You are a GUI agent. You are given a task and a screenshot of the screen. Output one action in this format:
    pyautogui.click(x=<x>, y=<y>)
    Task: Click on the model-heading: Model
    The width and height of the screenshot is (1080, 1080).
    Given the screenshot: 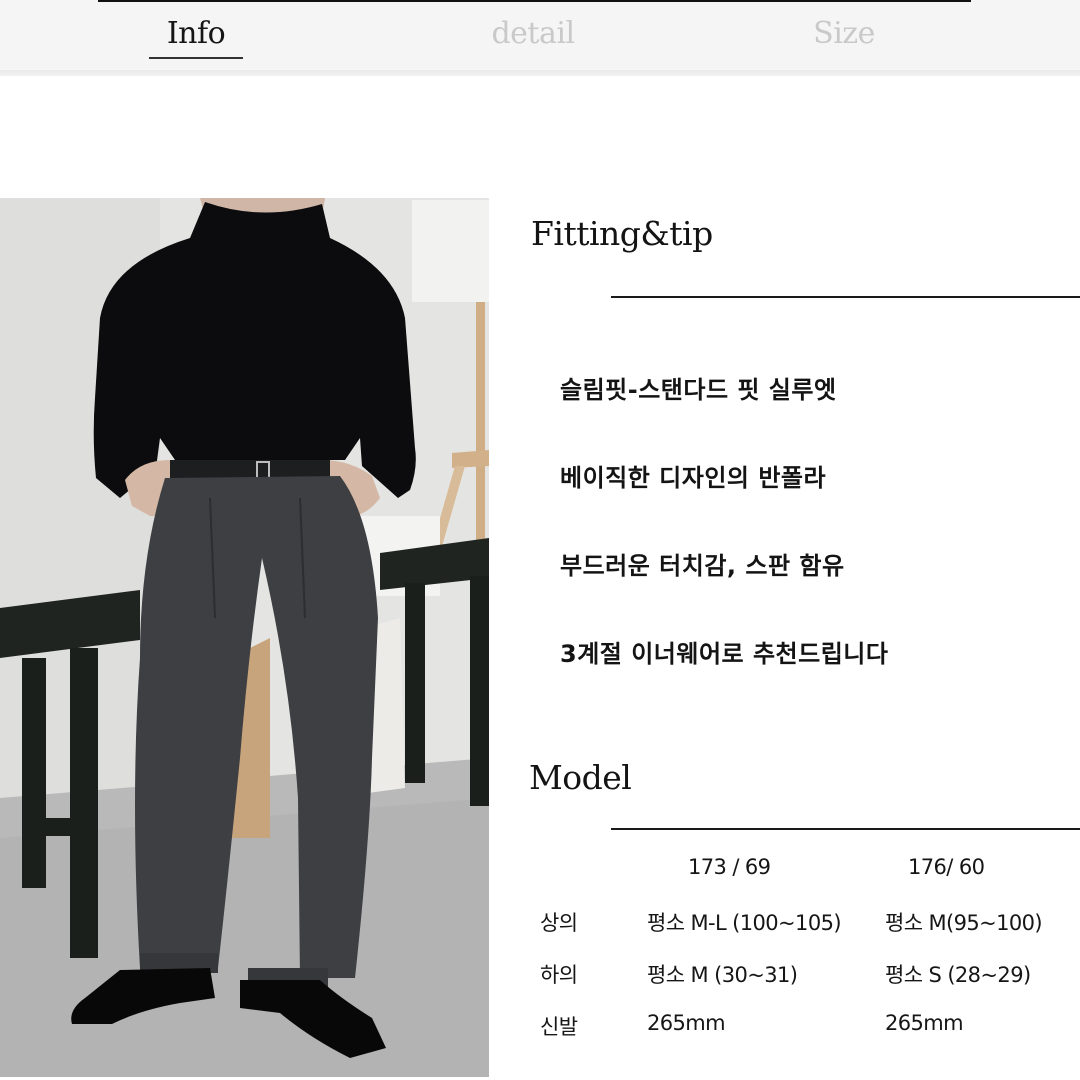 What is the action you would take?
    pyautogui.click(x=580, y=777)
    